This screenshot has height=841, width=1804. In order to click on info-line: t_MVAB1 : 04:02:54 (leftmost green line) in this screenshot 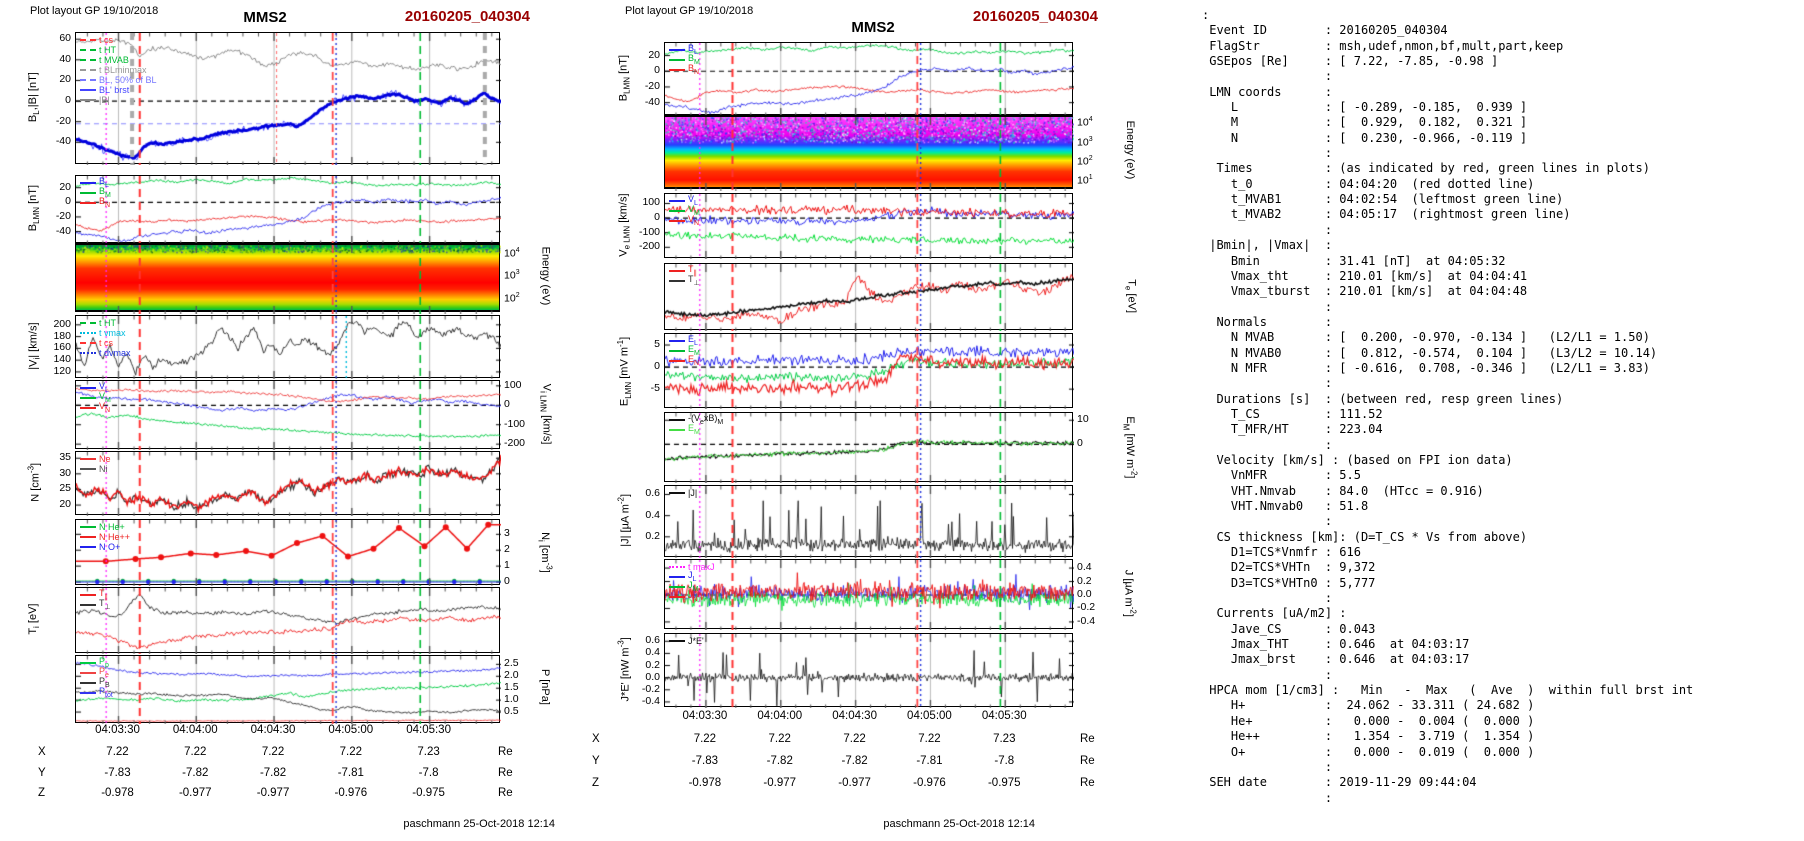, I will do `click(1383, 199)`.